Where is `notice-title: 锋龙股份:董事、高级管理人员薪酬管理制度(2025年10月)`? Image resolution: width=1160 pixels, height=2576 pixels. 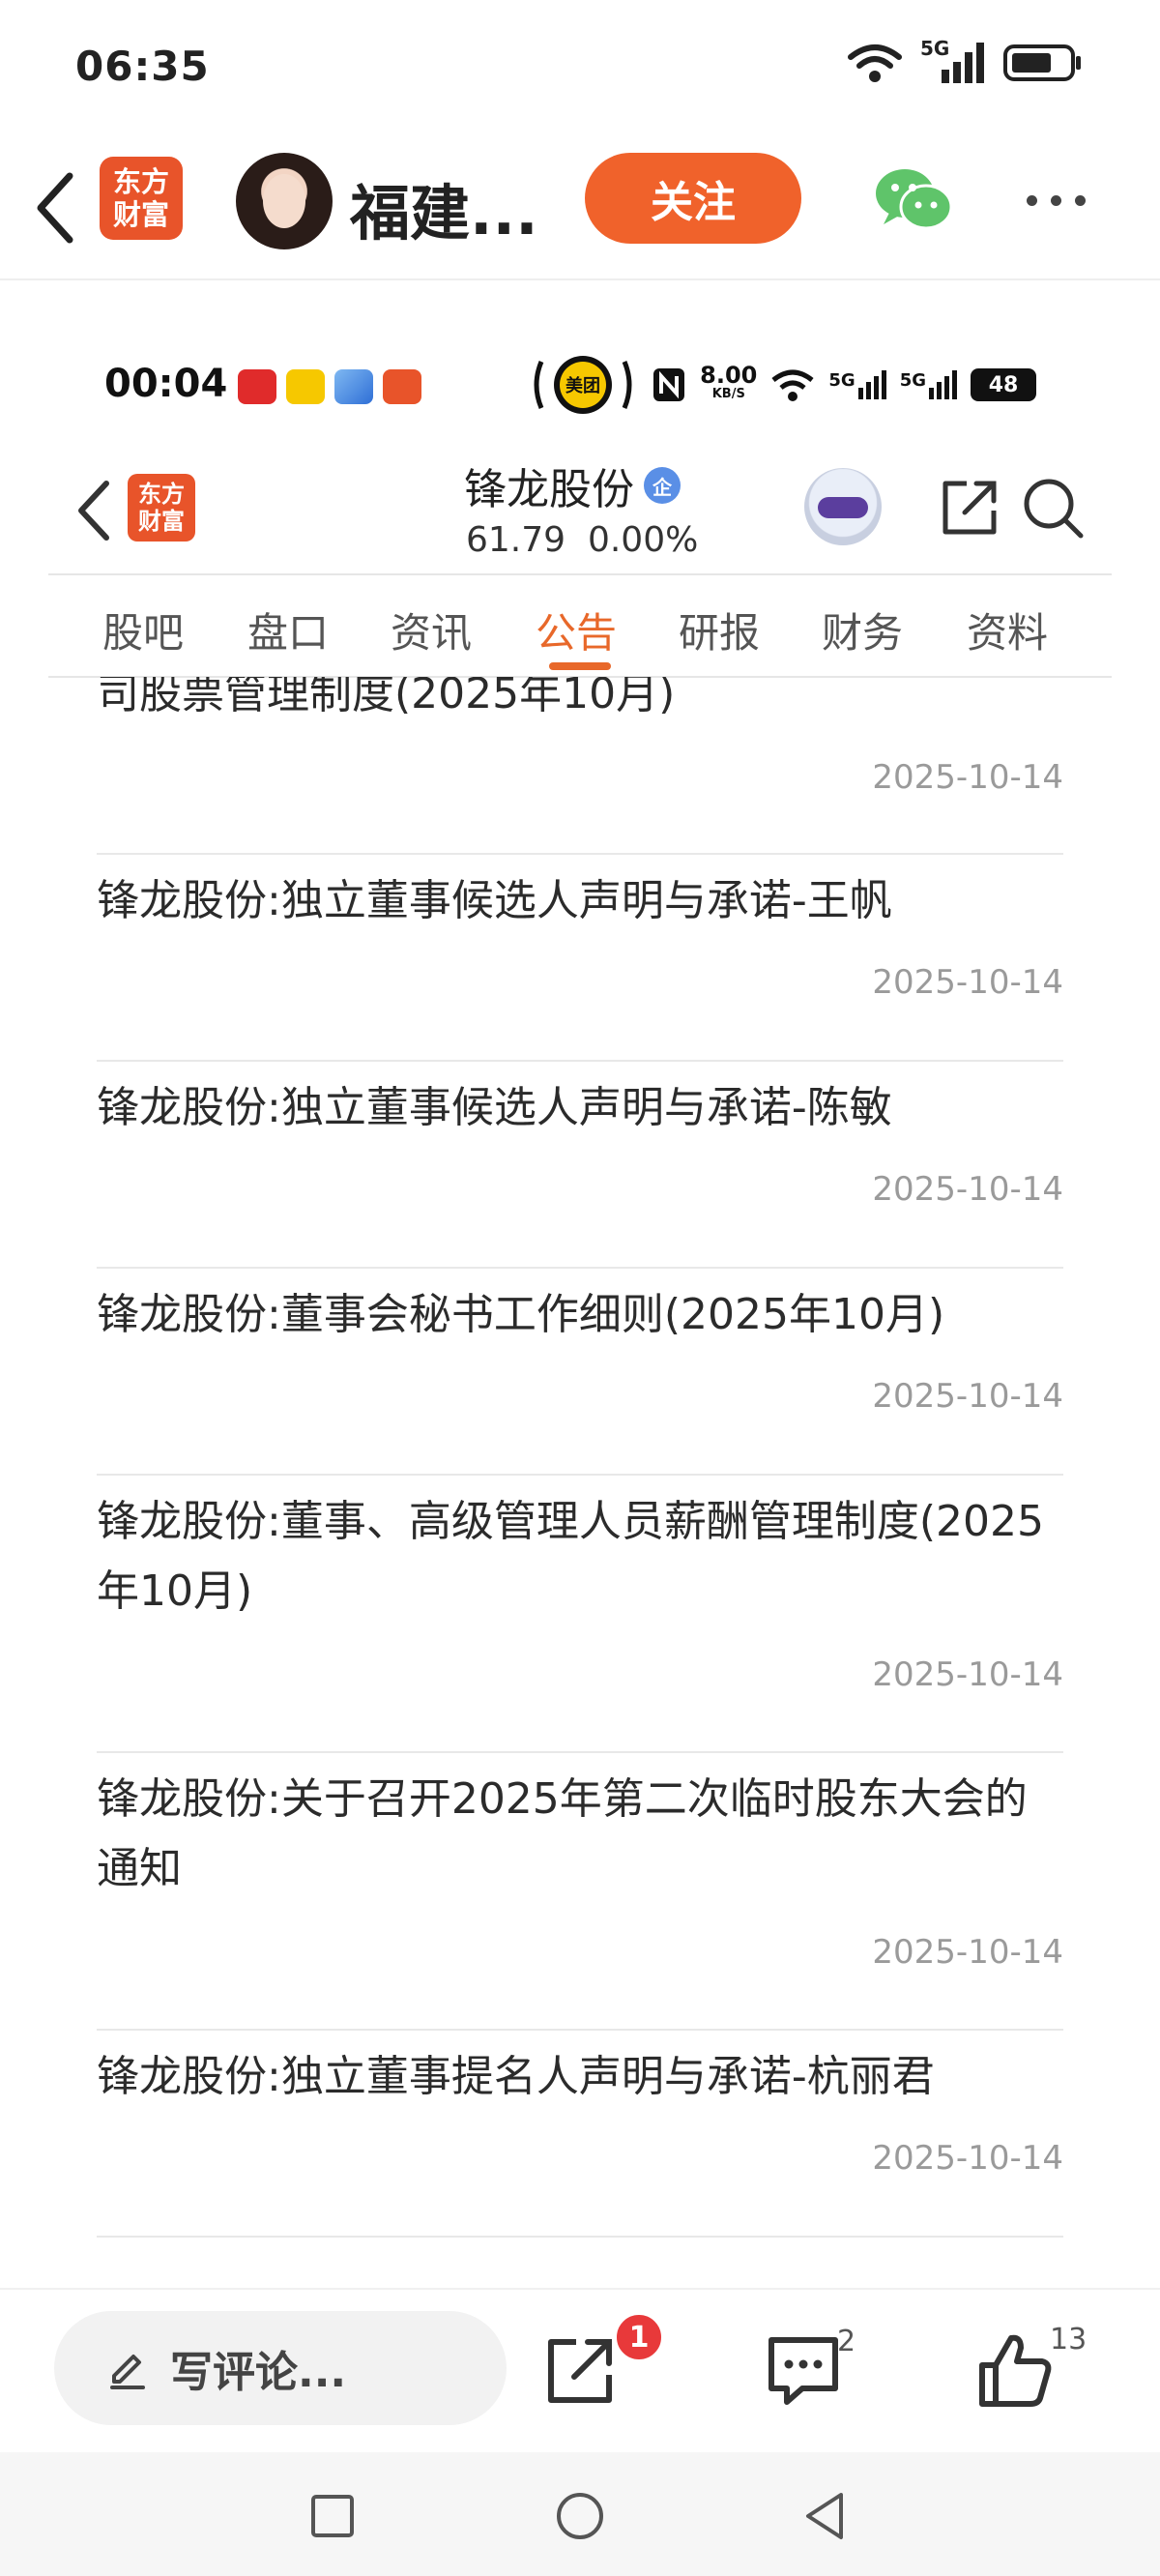
notice-title: 锋龙股份:董事、高级管理人员薪酬管理制度(2025年10月) is located at coordinates (570, 1556).